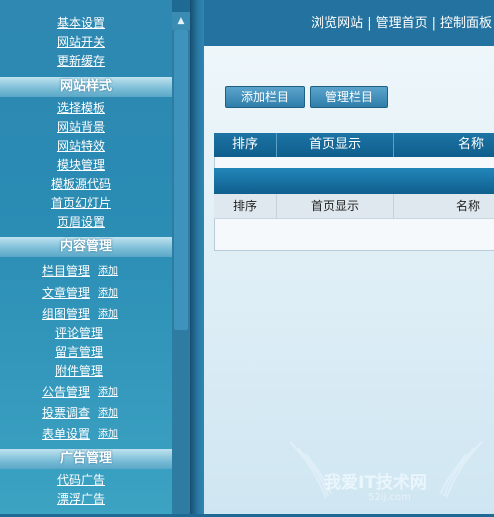 The width and height of the screenshot is (494, 517). Describe the element at coordinates (335, 206) in the screenshot. I see `subheader-home-display: 首页显示` at that location.